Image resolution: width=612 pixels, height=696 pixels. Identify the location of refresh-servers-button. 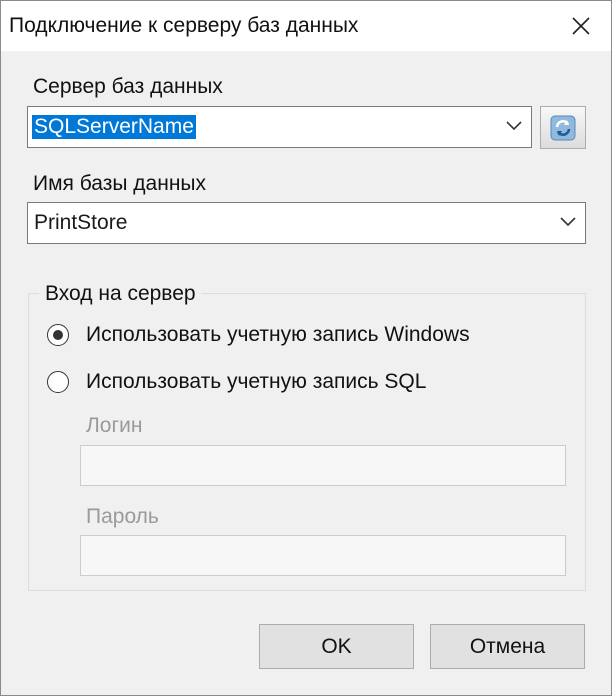
(563, 127).